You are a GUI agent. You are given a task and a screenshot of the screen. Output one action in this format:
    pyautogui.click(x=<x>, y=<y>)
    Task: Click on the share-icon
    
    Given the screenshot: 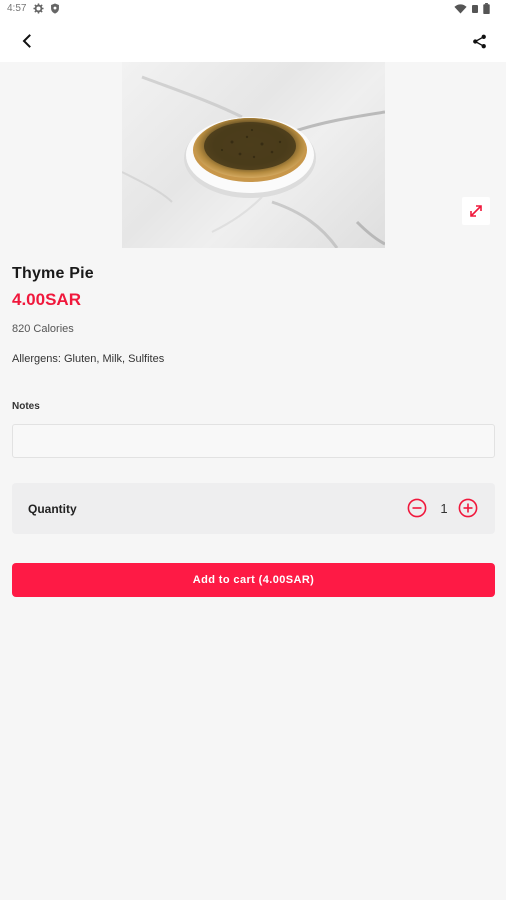 What is the action you would take?
    pyautogui.click(x=479, y=41)
    